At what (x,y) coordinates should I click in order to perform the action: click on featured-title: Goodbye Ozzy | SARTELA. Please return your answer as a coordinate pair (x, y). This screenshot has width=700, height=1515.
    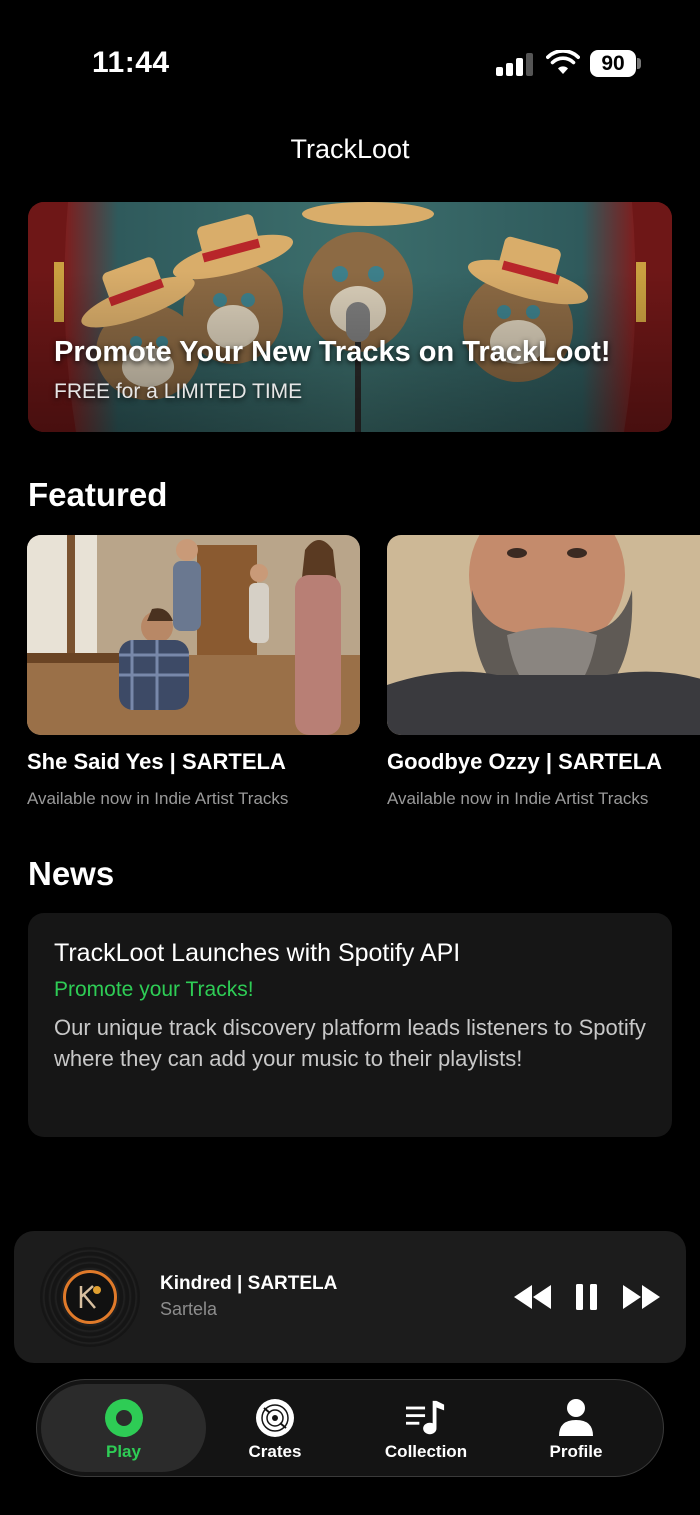
    Looking at the image, I should click on (525, 761).